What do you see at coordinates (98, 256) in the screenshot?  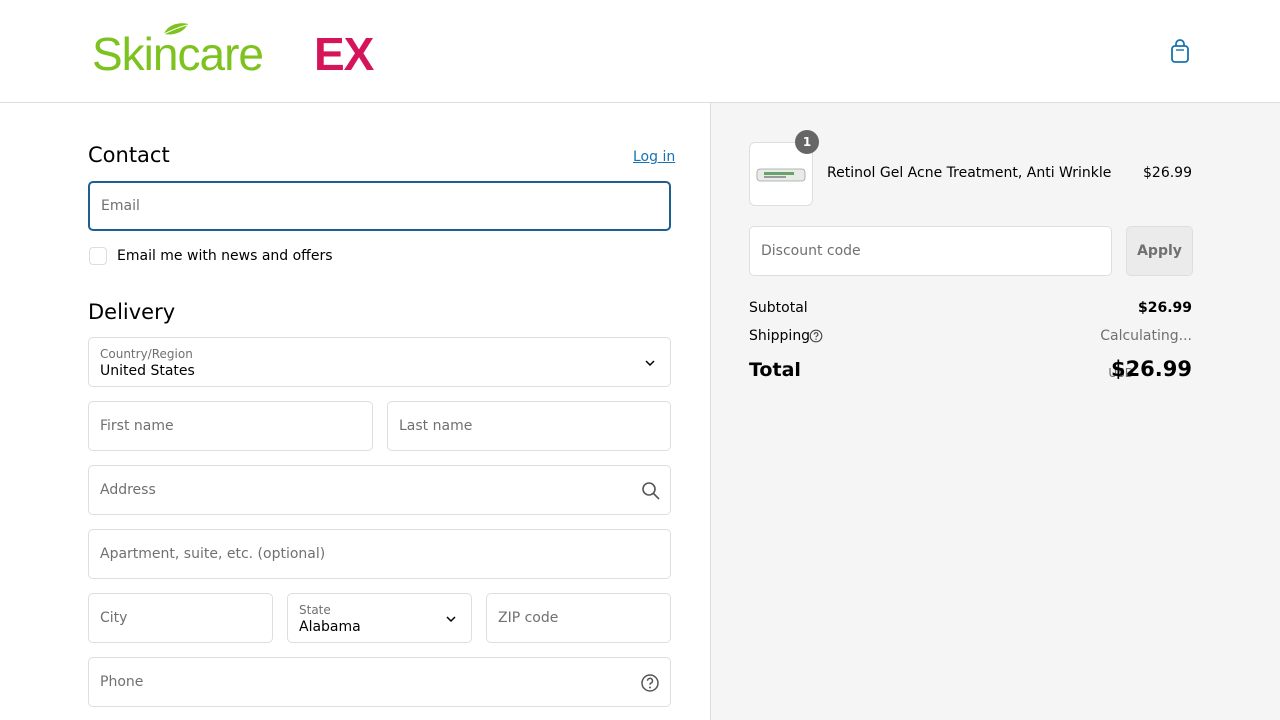 I see `newsletter-checkbox` at bounding box center [98, 256].